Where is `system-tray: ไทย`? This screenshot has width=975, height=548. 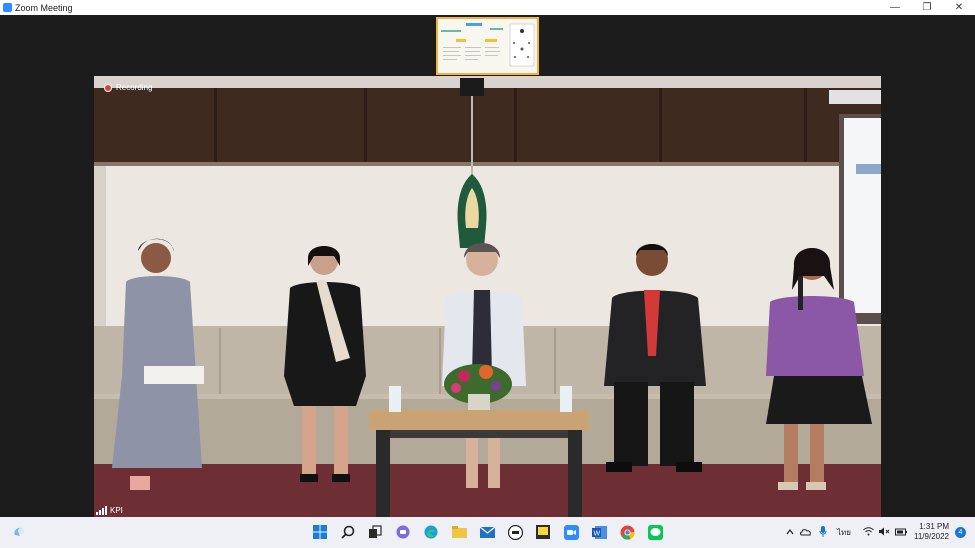
system-tray: ไทย is located at coordinates (845, 532).